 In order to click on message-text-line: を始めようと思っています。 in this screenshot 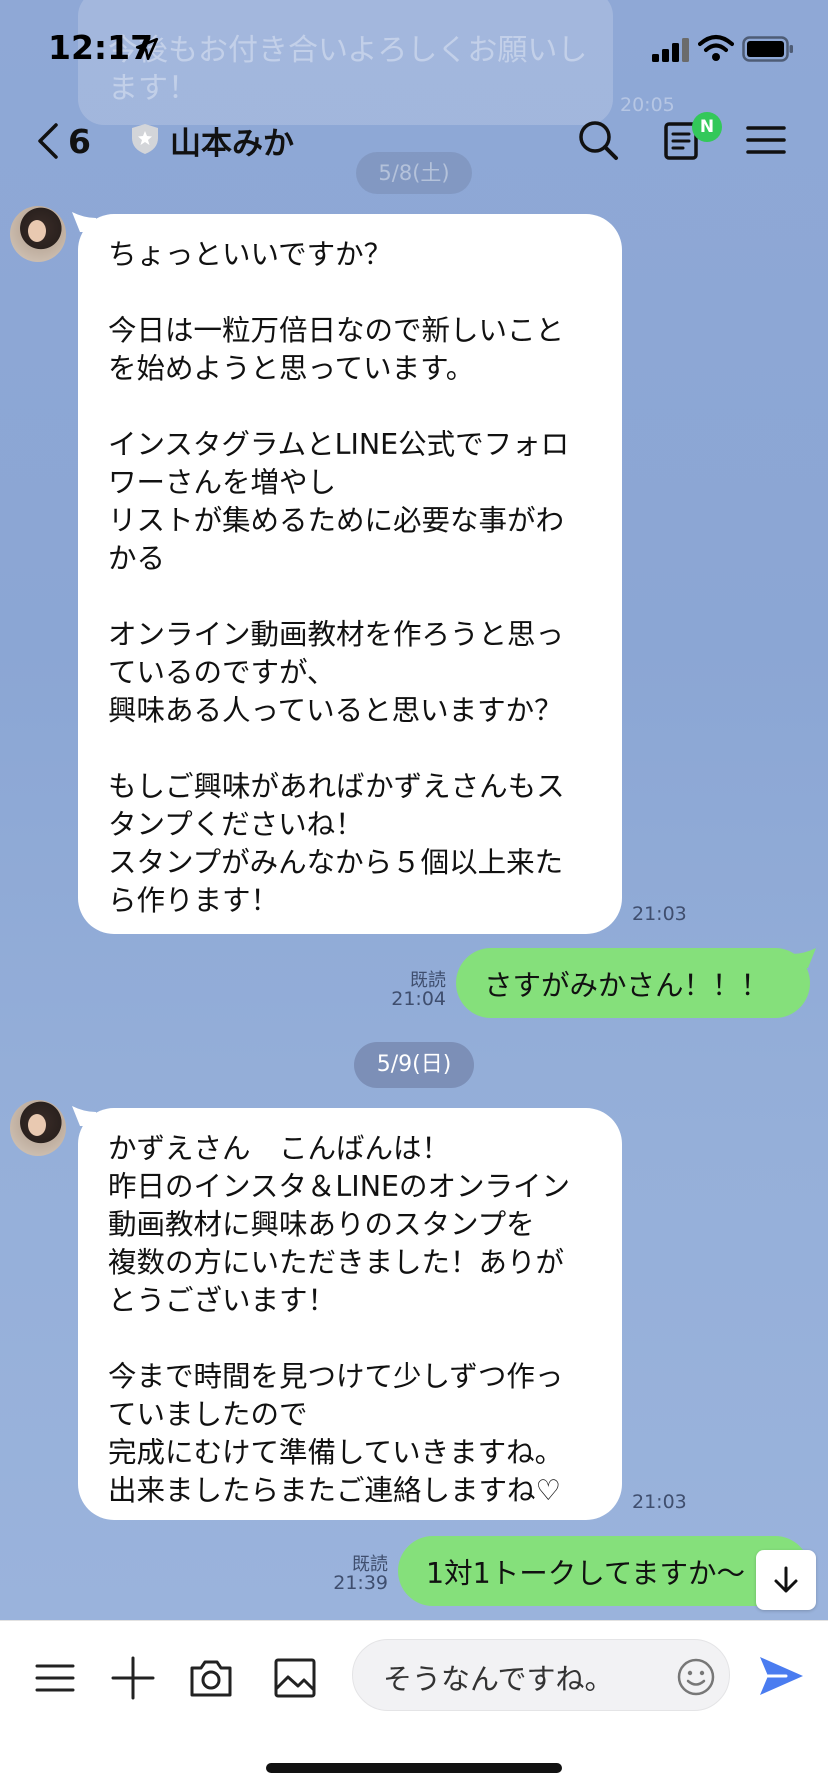, I will do `click(291, 368)`.